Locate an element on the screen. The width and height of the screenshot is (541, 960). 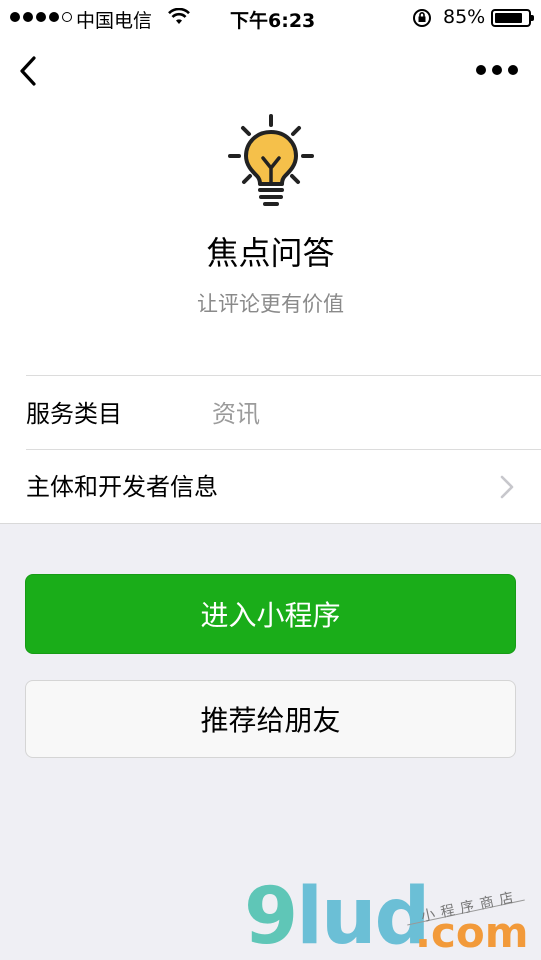
status-bar: 中国电信 下午6:23 85% is located at coordinates (270, 18).